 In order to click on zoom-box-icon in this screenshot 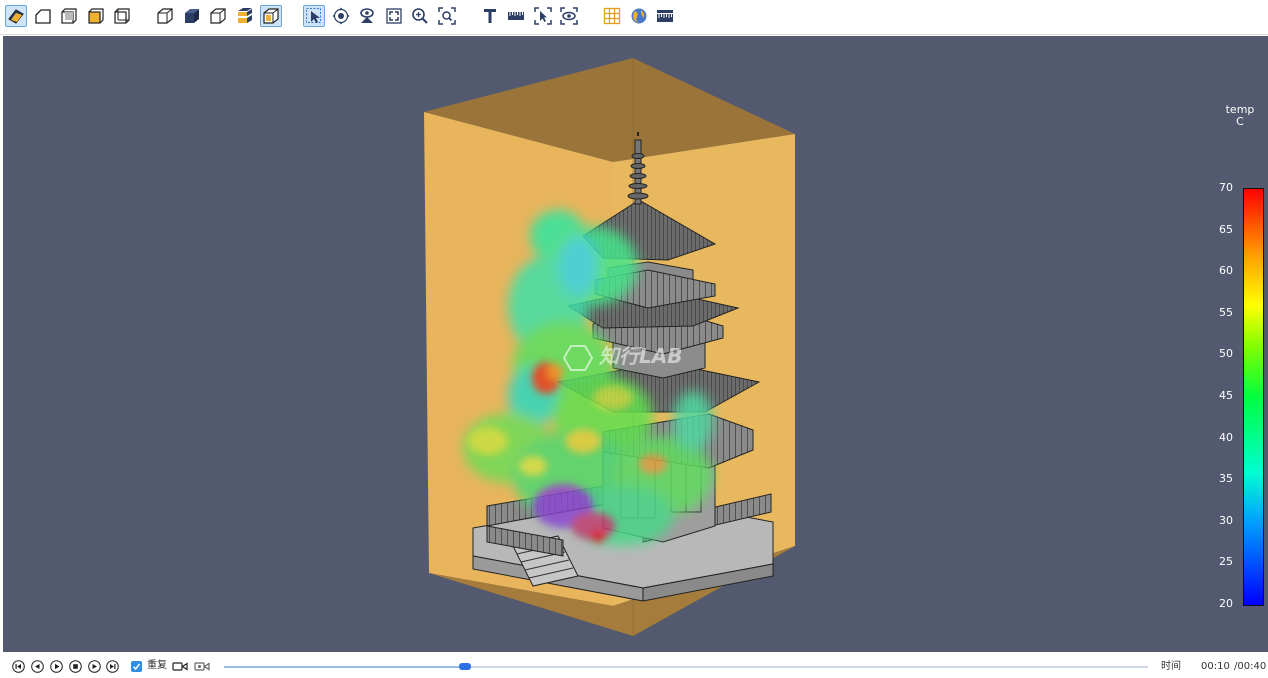, I will do `click(447, 16)`.